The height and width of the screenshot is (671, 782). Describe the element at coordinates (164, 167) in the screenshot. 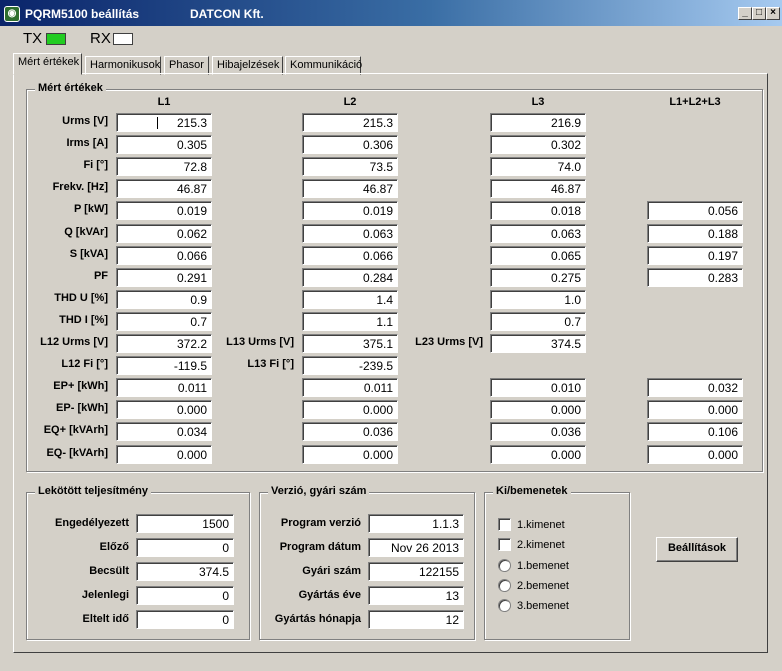

I see `value-field-l1: 72.8` at that location.